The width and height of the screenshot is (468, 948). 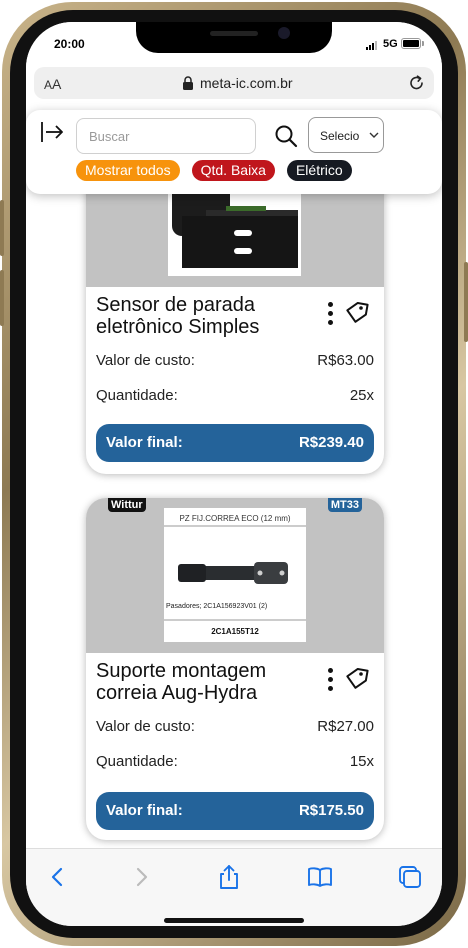 I want to click on cost-value: R$63.00, so click(x=345, y=360).